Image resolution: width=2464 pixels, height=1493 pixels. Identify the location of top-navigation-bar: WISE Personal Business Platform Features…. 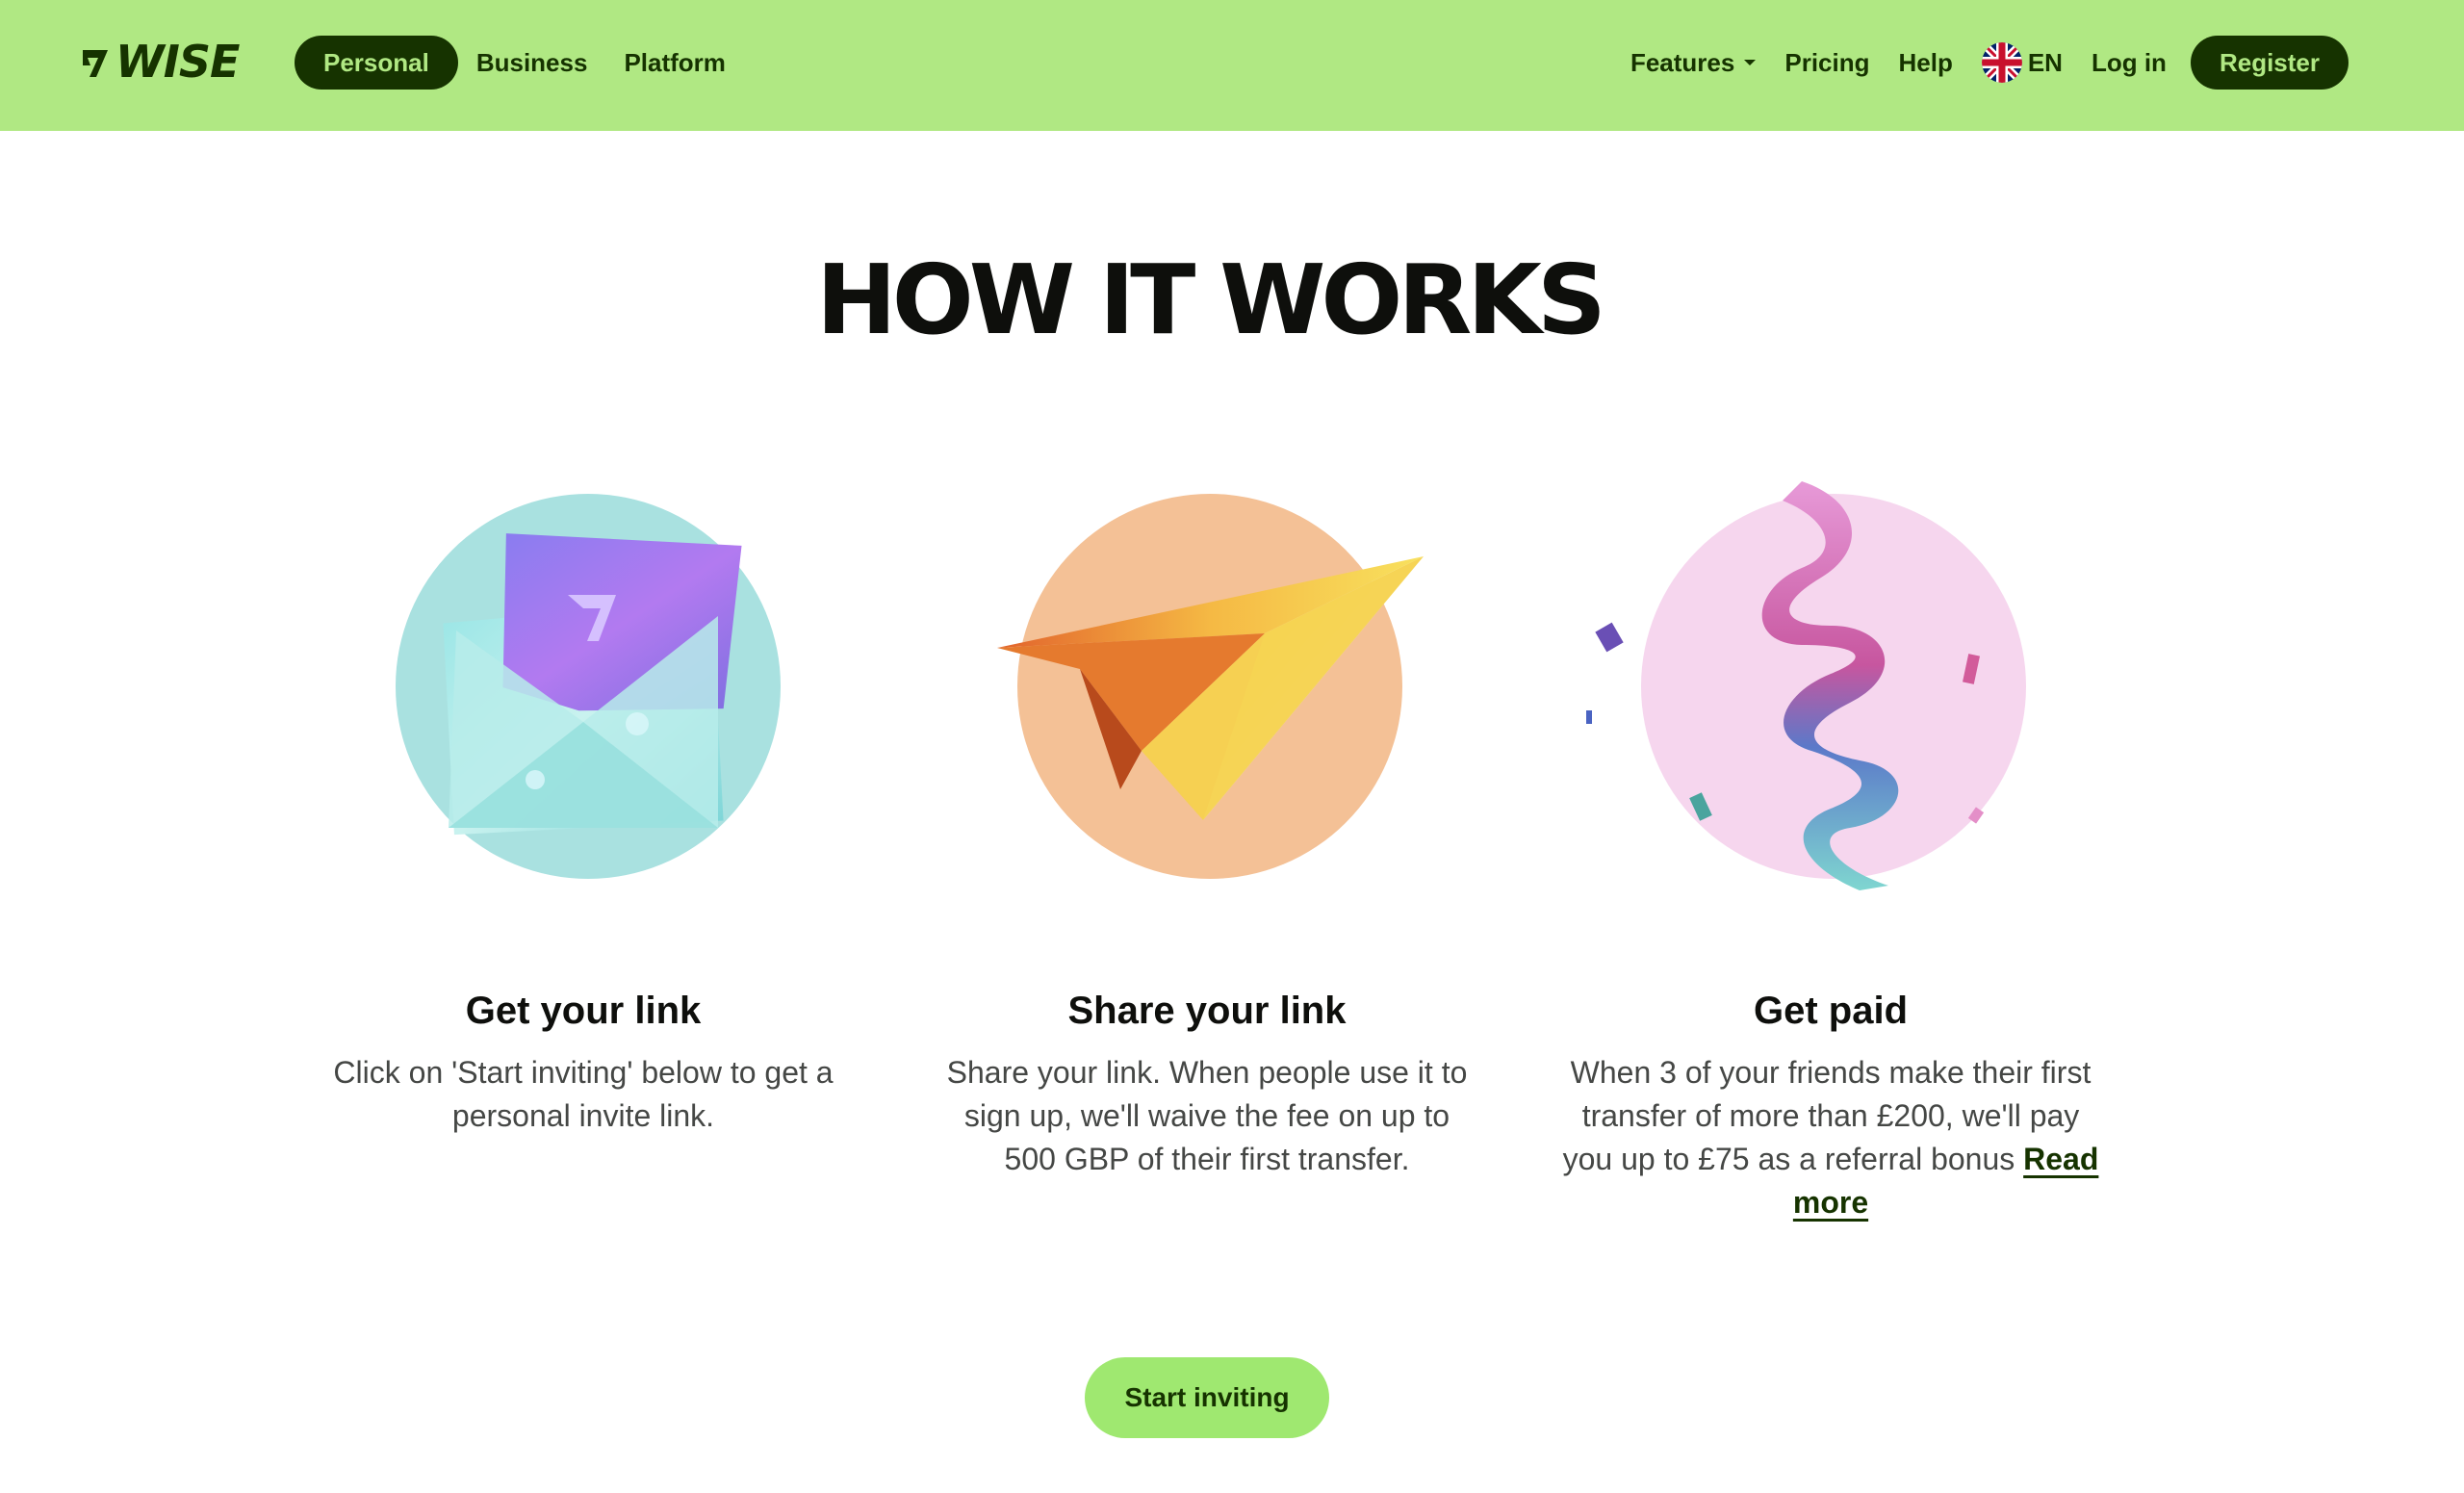
(1232, 65).